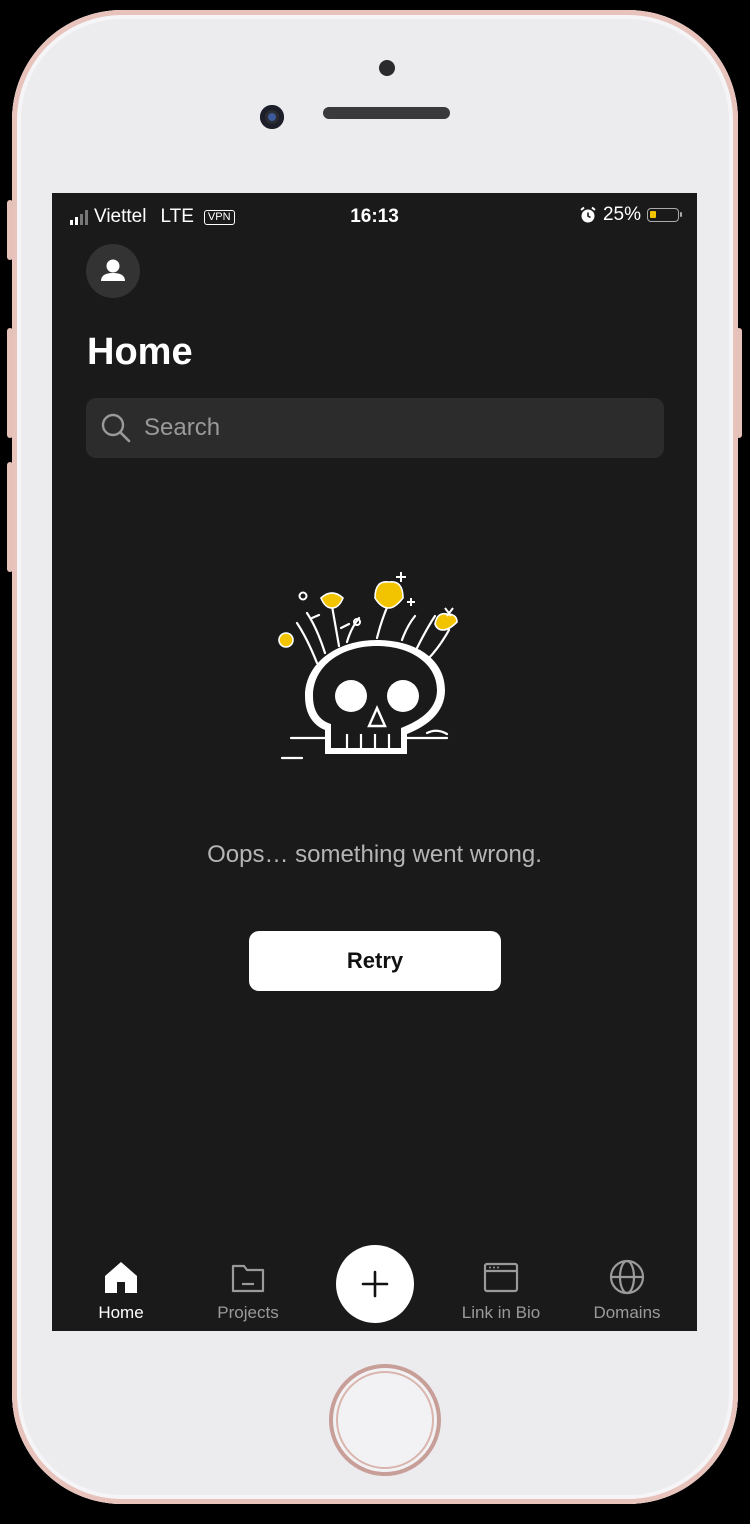  I want to click on retry-button: Retry, so click(375, 961).